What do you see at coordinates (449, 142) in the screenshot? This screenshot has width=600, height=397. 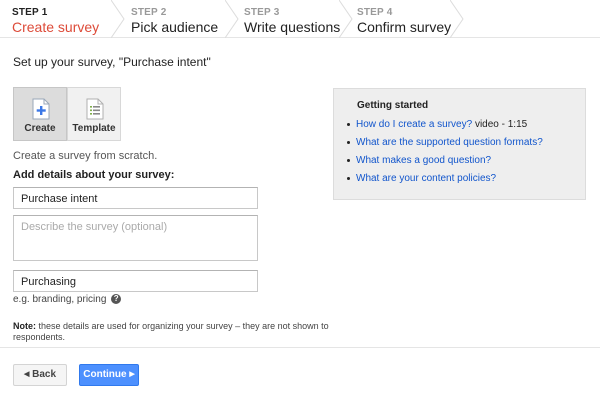 I see `help-link-question-formats: What are the supported question formats?` at bounding box center [449, 142].